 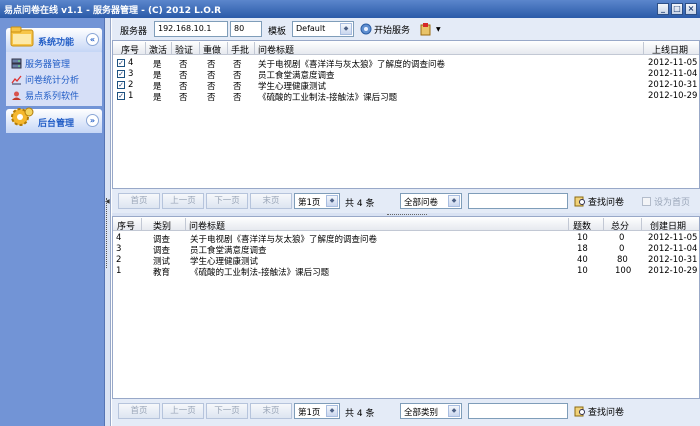 What do you see at coordinates (677, 9) in the screenshot?
I see `maximize-button: □` at bounding box center [677, 9].